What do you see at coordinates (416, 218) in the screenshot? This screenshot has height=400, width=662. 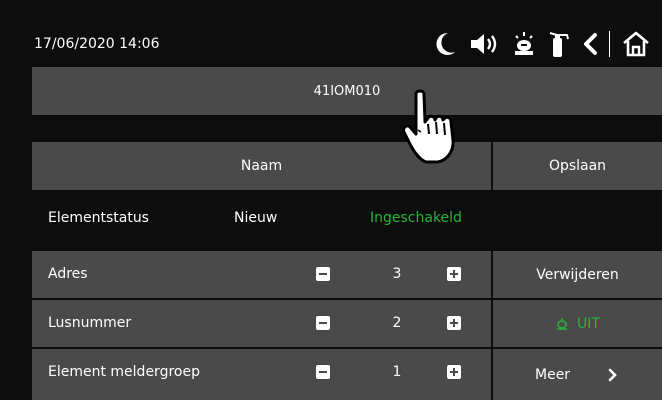 I see `element-status-state: Ingeschakeld` at bounding box center [416, 218].